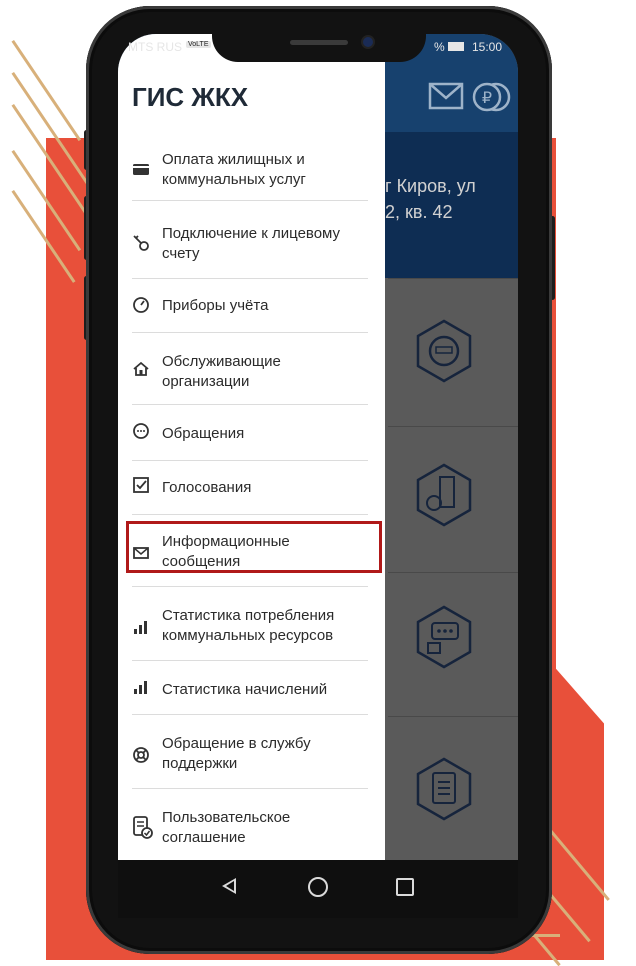 The width and height of the screenshot is (636, 966). What do you see at coordinates (221, 371) in the screenshot?
I see `menu-item-label: Обслуживающие организации` at bounding box center [221, 371].